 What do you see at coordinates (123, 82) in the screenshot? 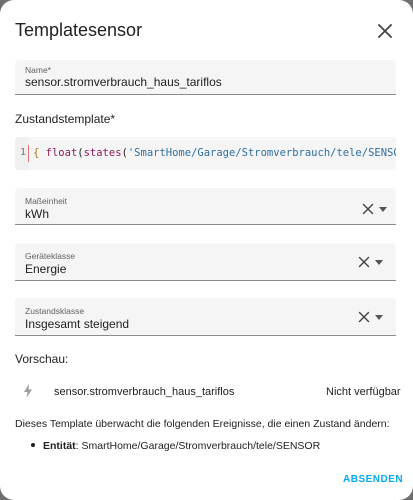
I see `name-field-value: sensor.stromverbrauch_haus_tariflos` at bounding box center [123, 82].